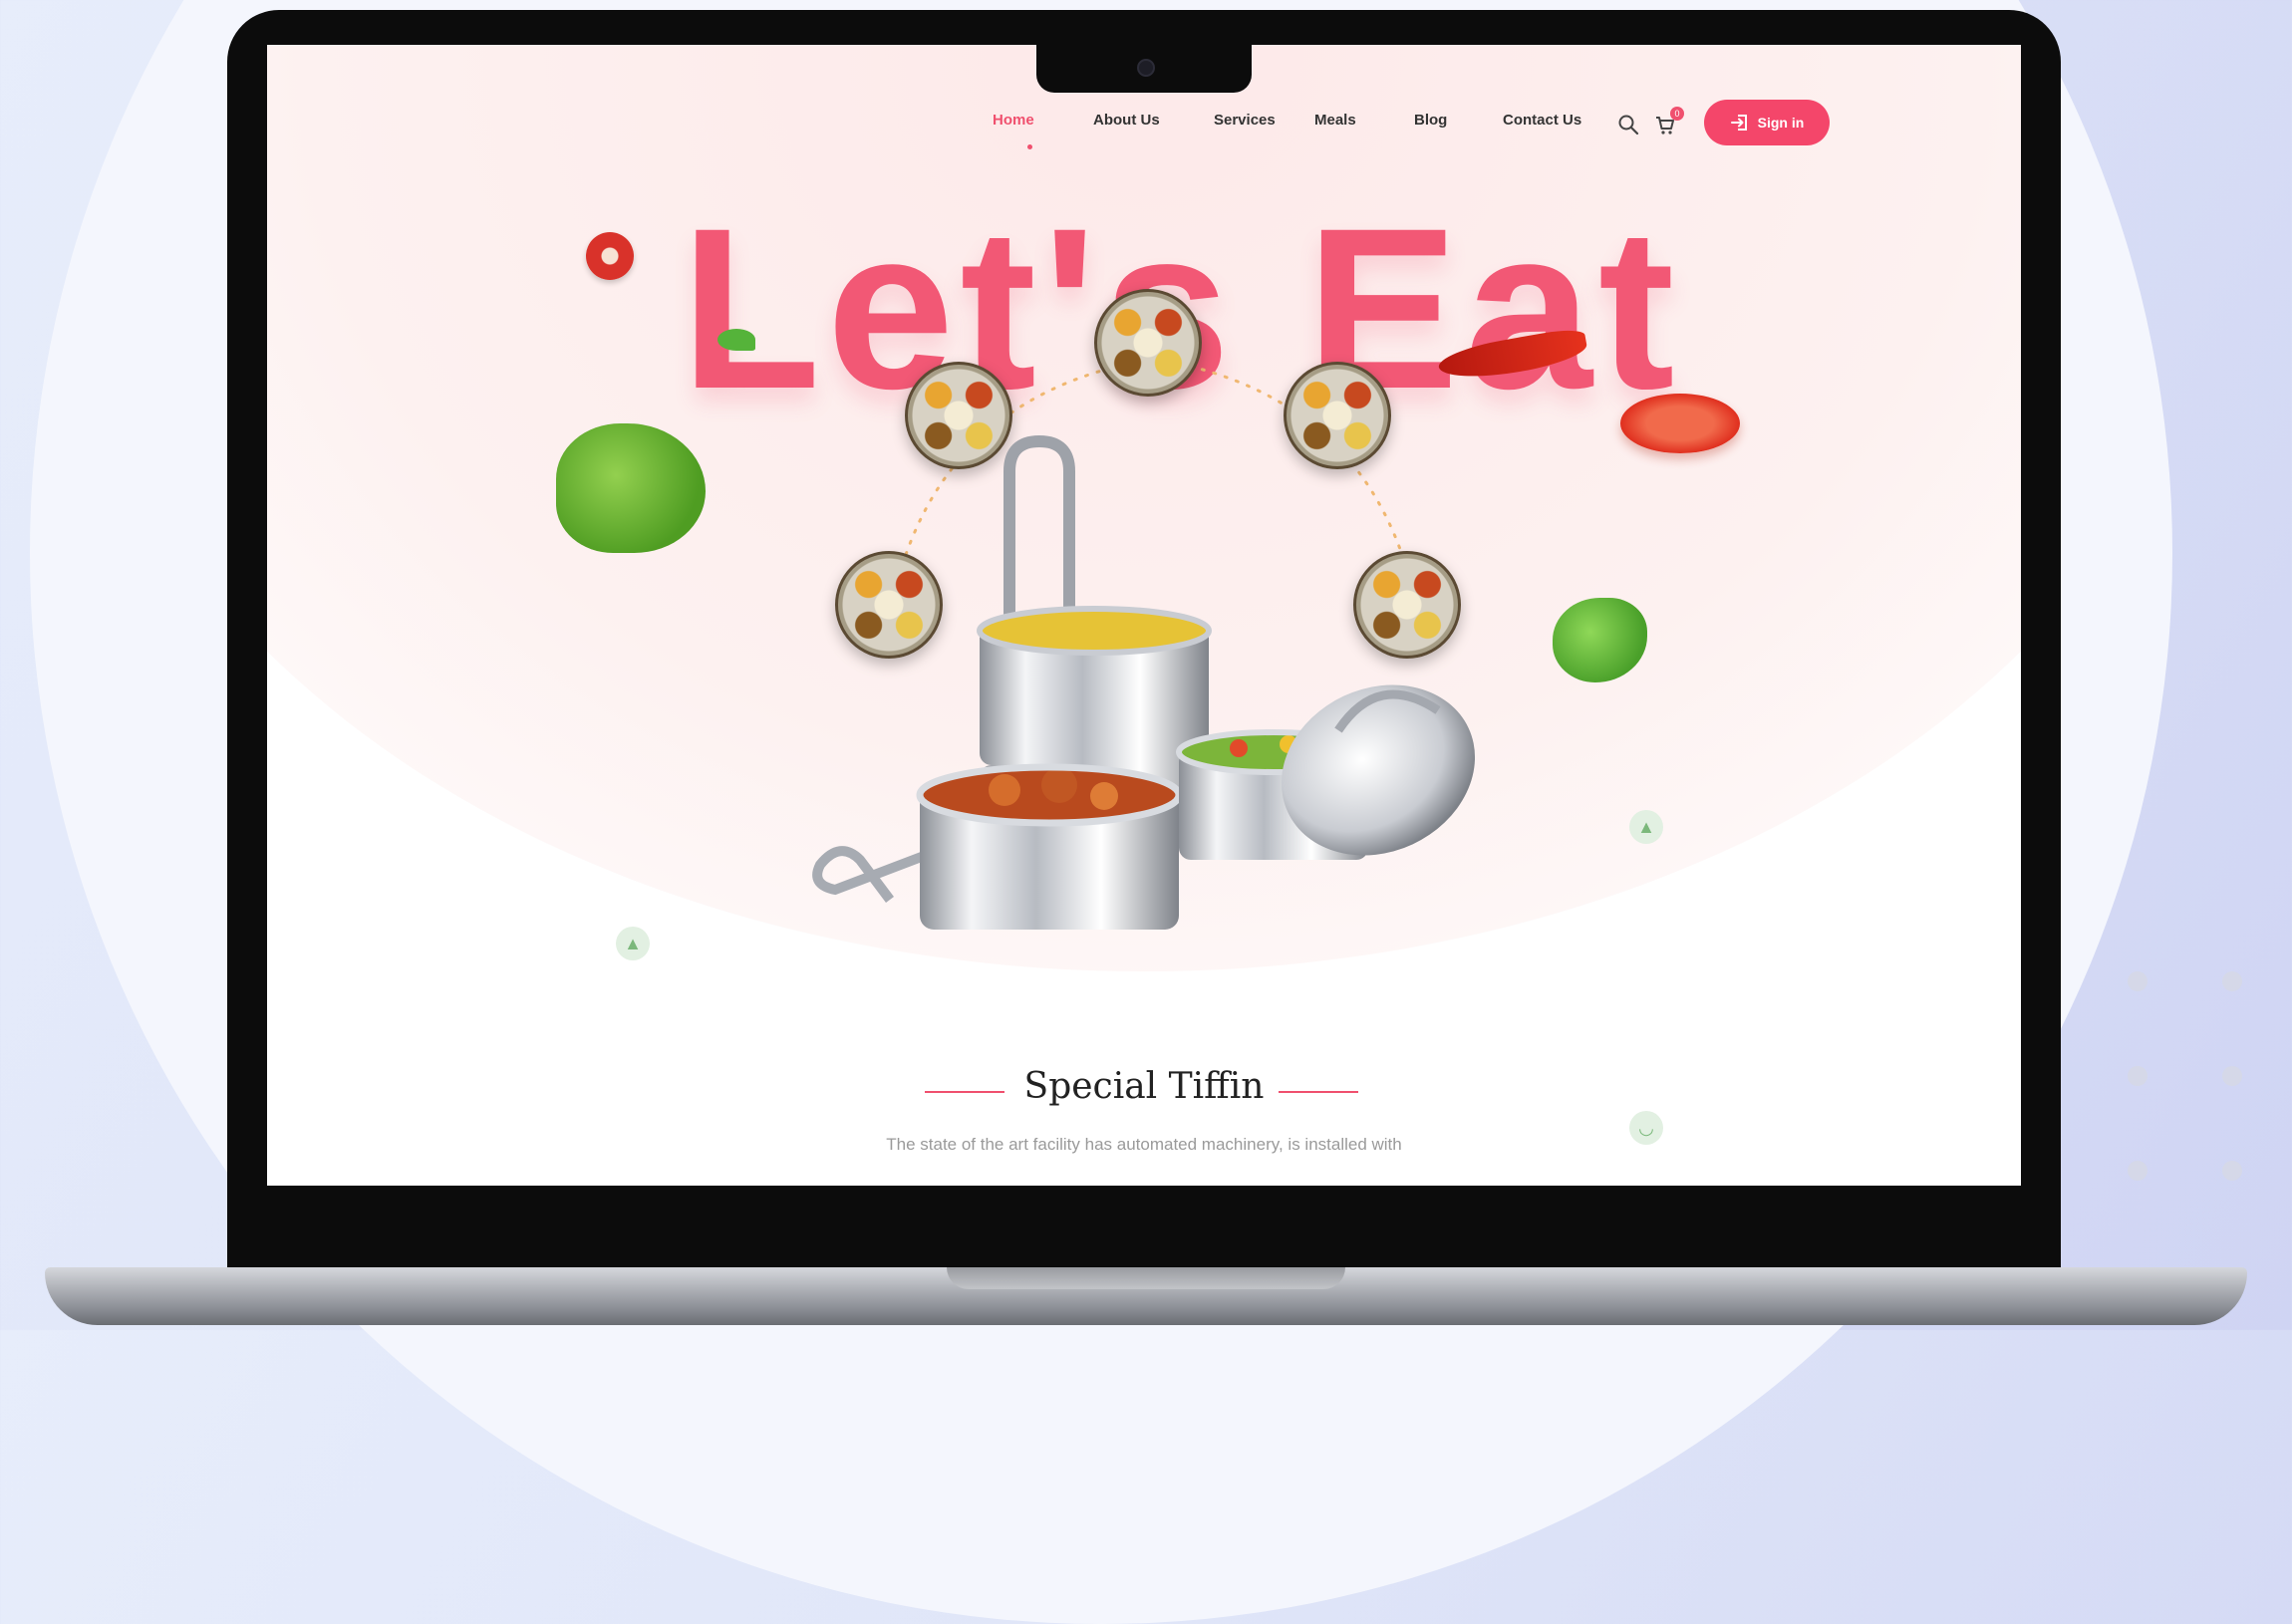 This screenshot has height=1624, width=2292. What do you see at coordinates (1680, 424) in the screenshot?
I see `tomato-slice-icon` at bounding box center [1680, 424].